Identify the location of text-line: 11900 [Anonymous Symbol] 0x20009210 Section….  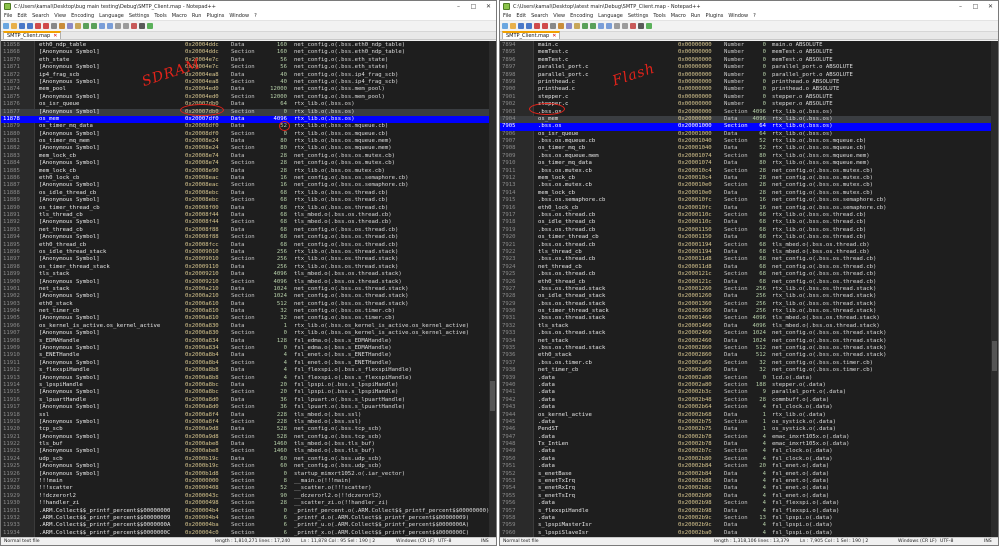
(248, 282).